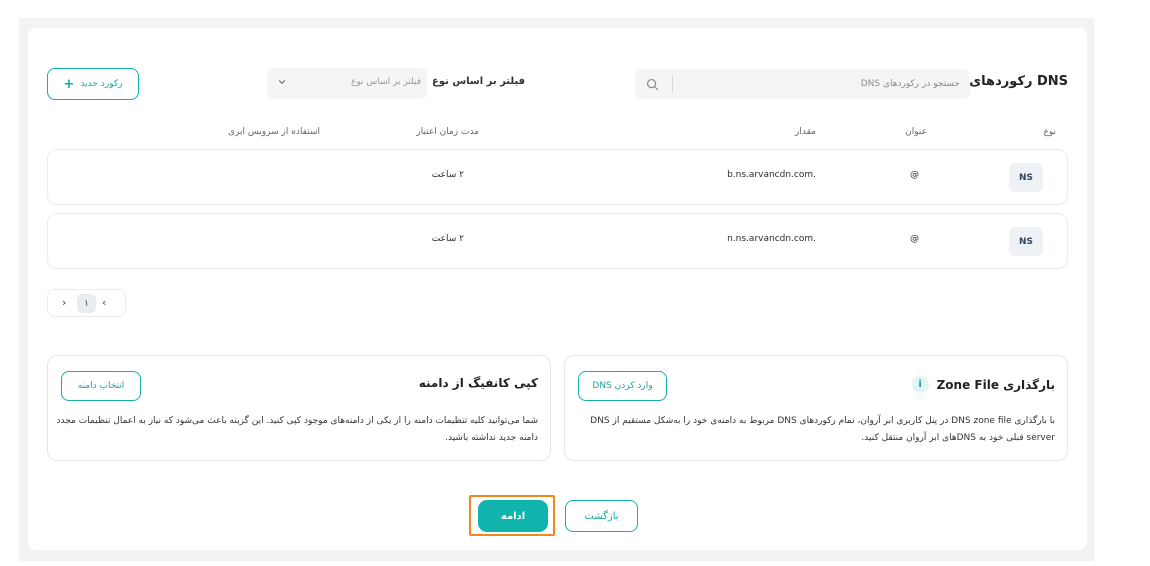  Describe the element at coordinates (820, 84) in the screenshot. I see `search-input` at that location.